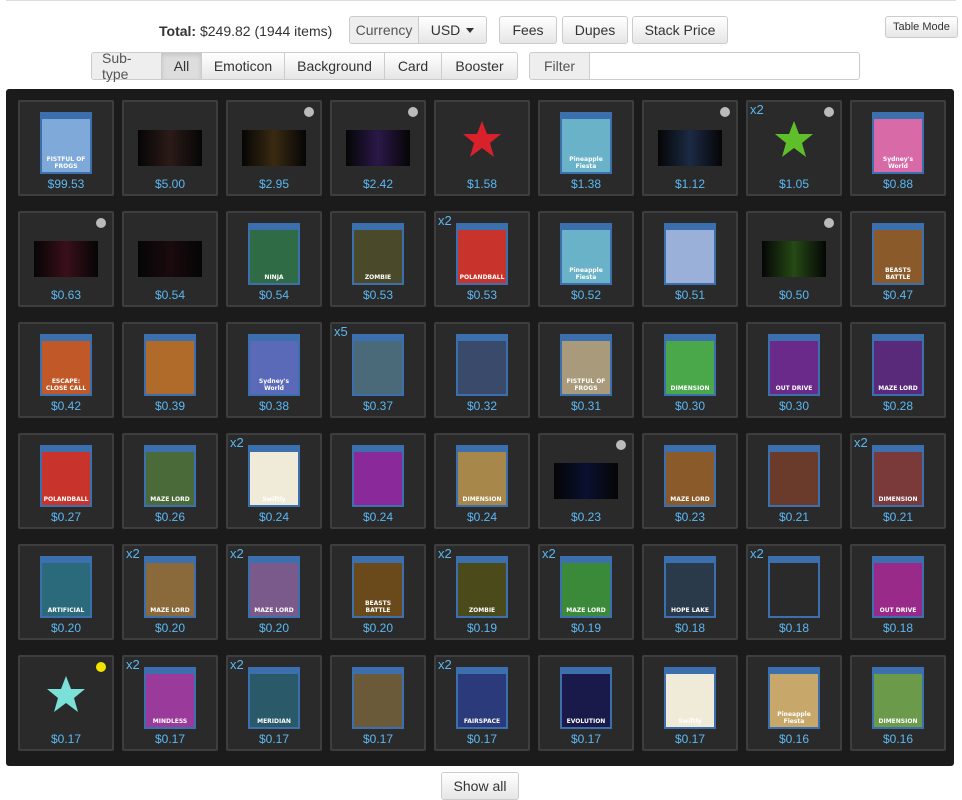 The image size is (962, 800). Describe the element at coordinates (482, 628) in the screenshot. I see `item-price: $0.19` at that location.